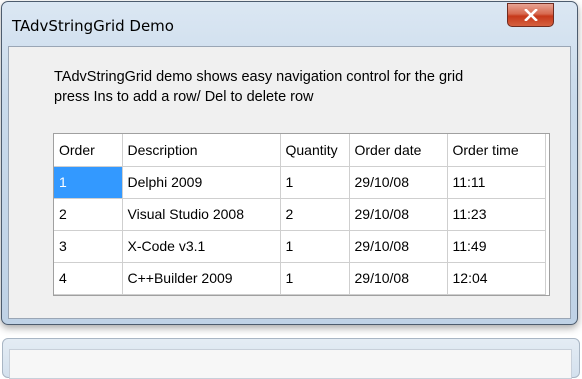 The width and height of the screenshot is (582, 379). What do you see at coordinates (201, 182) in the screenshot?
I see `grid-cell-description: Delphi 2009` at bounding box center [201, 182].